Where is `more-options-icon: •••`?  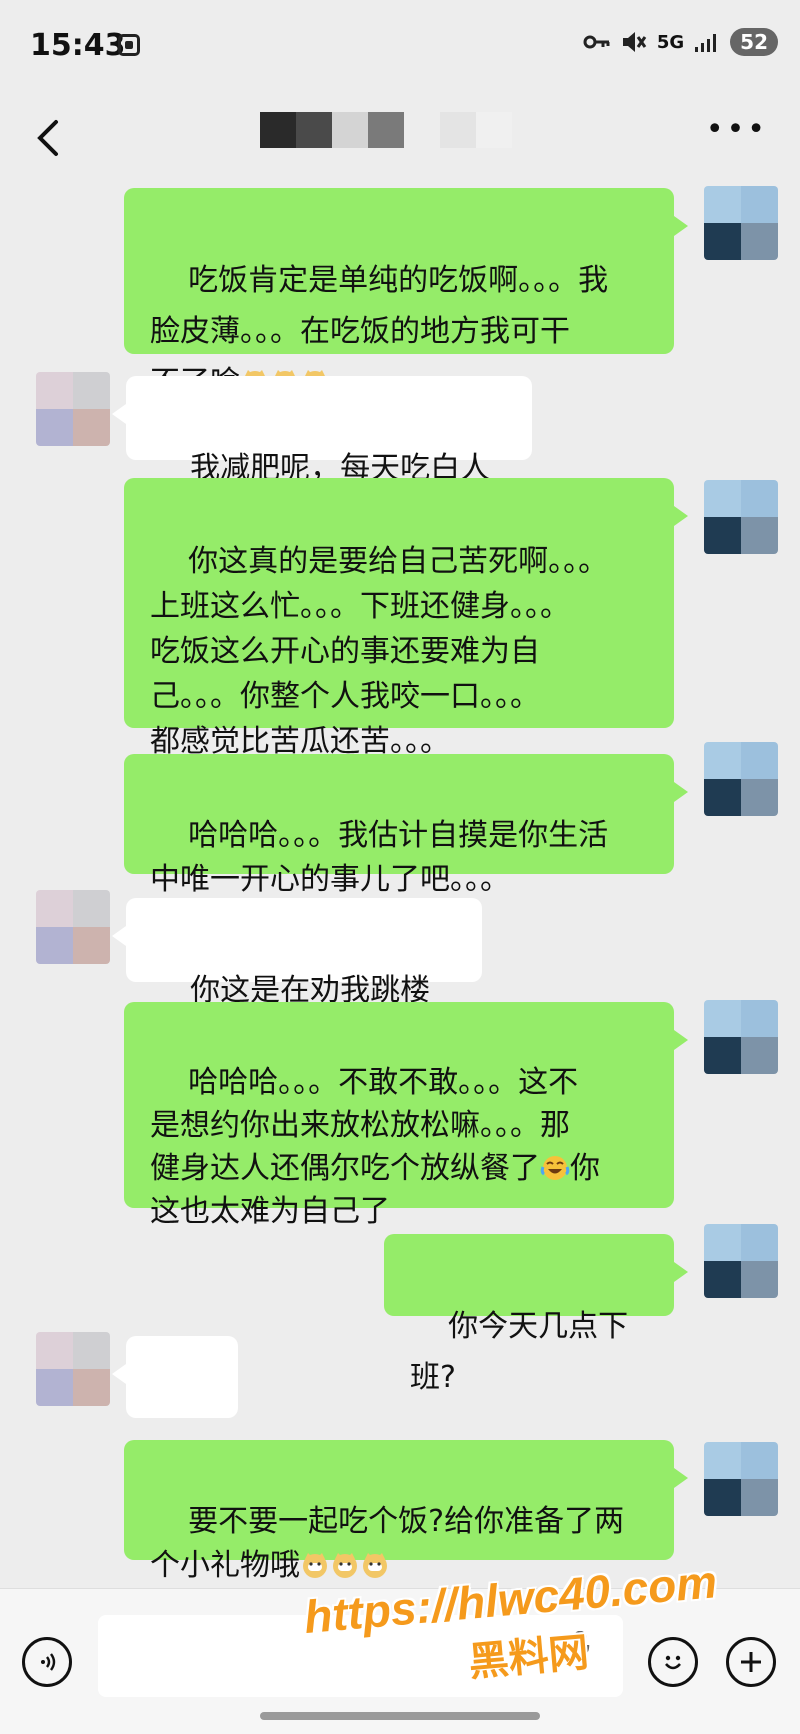
more-options-icon: ••• is located at coordinates (737, 129).